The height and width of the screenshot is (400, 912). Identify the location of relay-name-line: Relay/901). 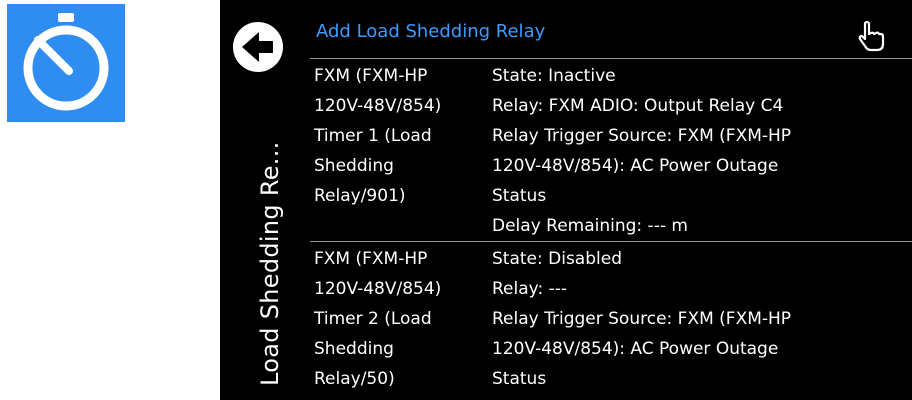
(360, 196).